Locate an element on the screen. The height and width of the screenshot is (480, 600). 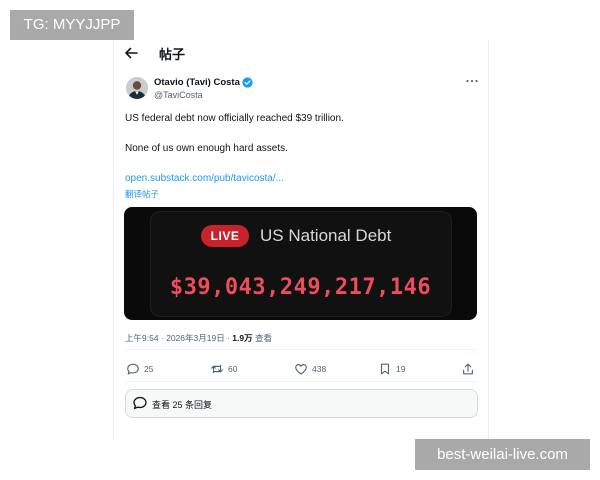
reply-icon is located at coordinates (133, 369).